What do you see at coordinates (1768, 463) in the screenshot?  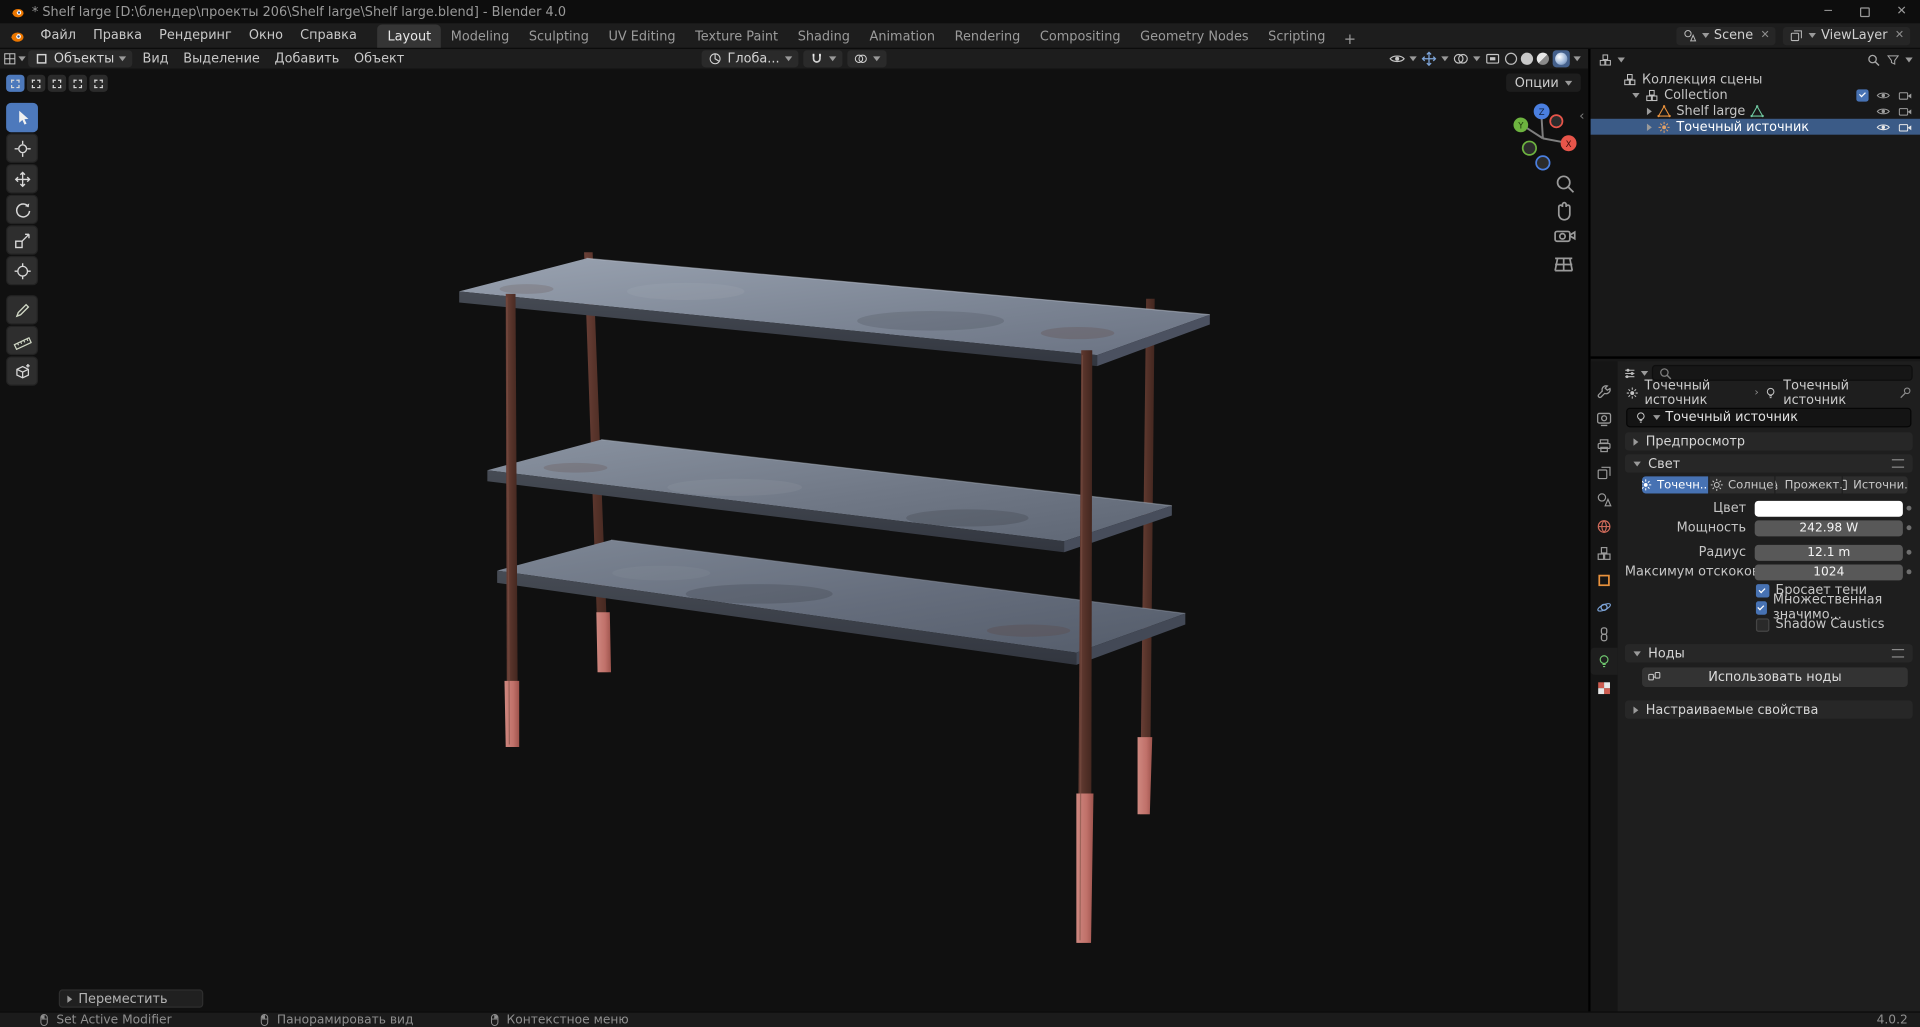 I see `section-light: Свет` at bounding box center [1768, 463].